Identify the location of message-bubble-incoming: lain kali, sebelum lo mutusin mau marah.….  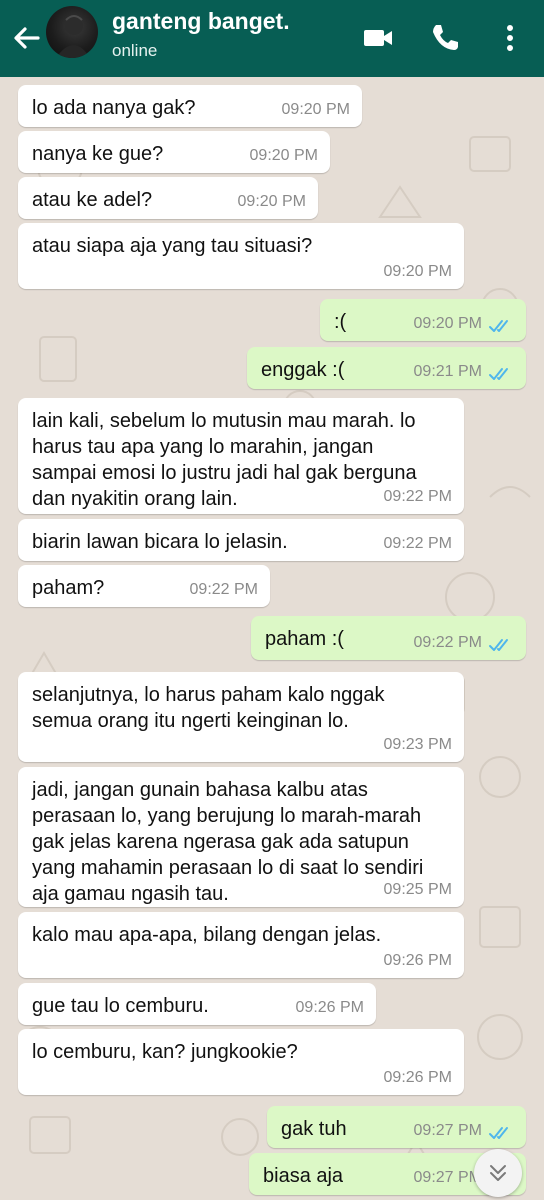
(241, 456).